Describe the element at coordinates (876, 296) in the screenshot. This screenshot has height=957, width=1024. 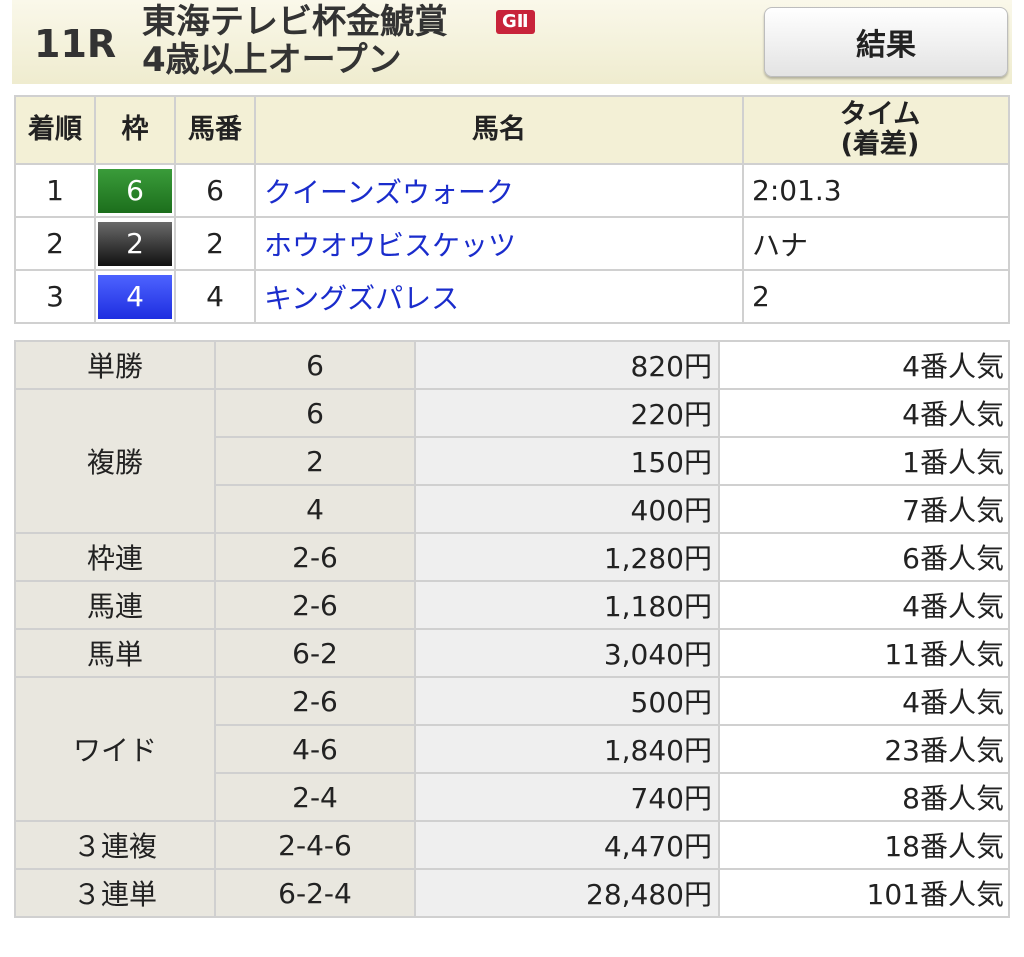
I see `time-cell: 2` at that location.